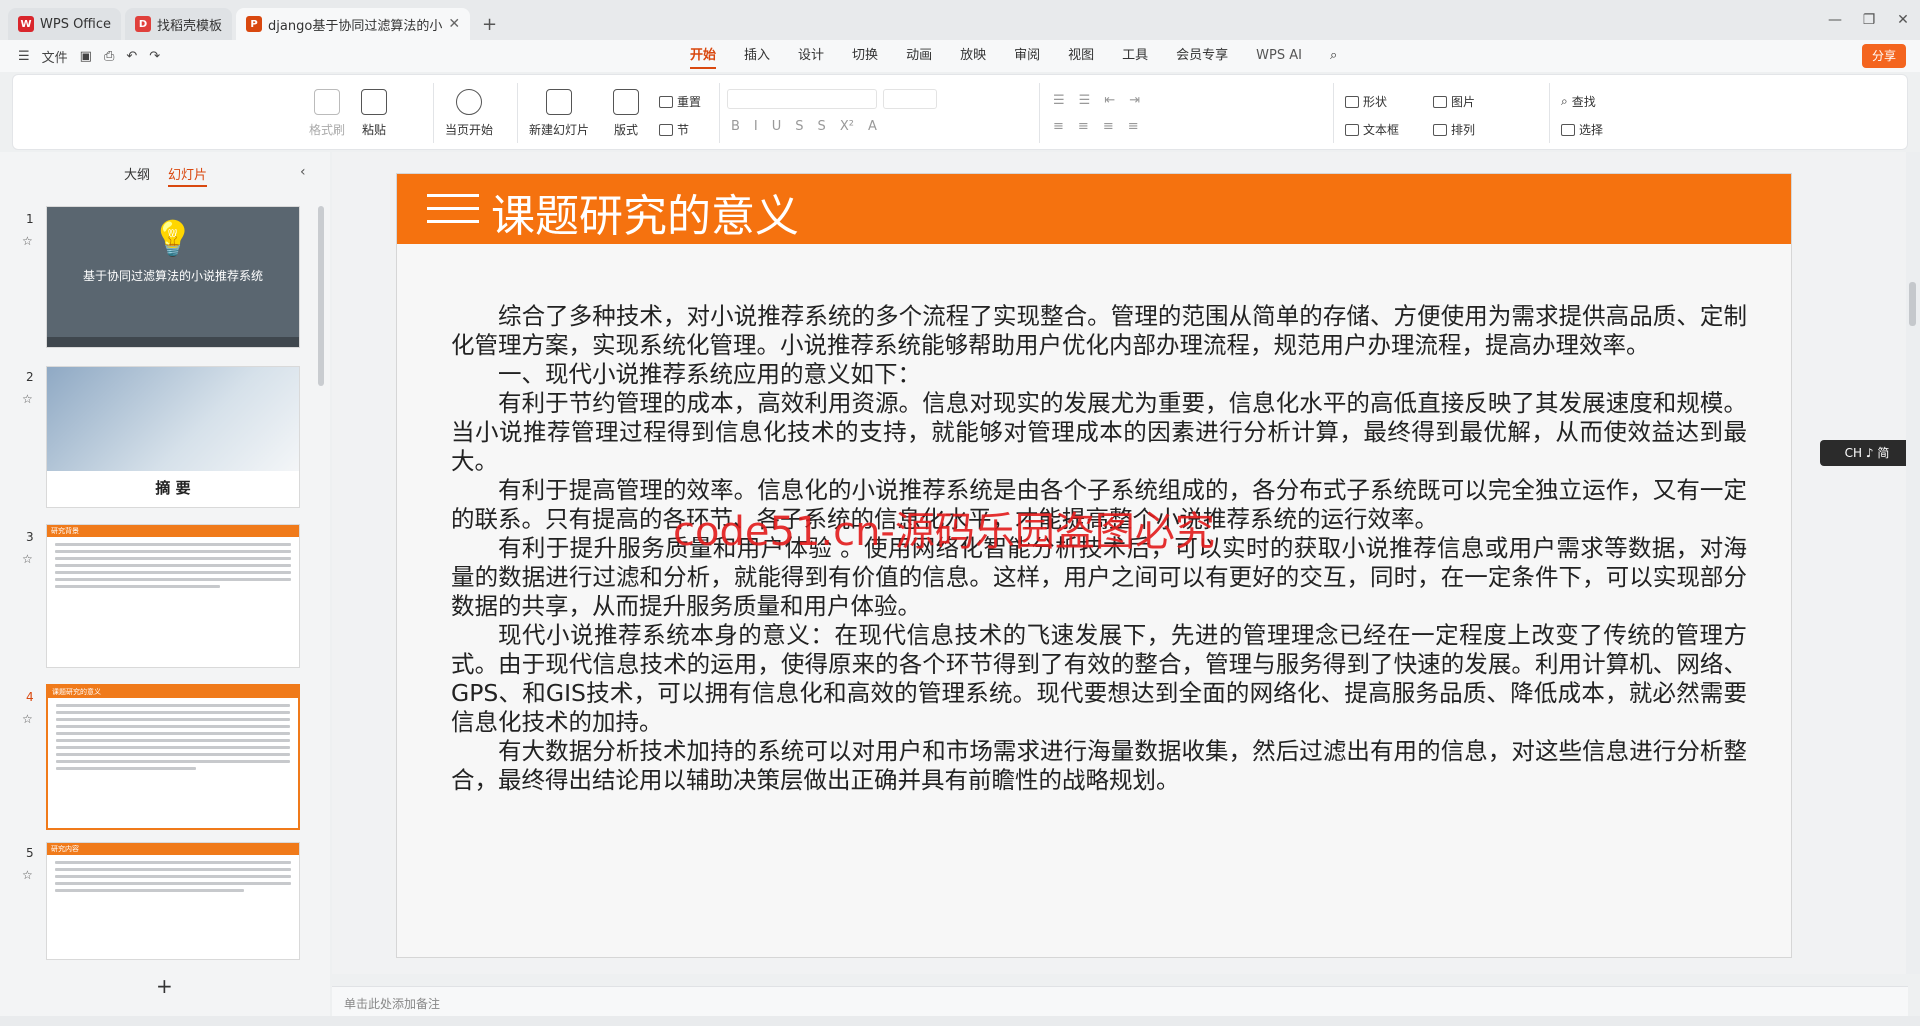  What do you see at coordinates (327, 102) in the screenshot?
I see `brush-icon` at bounding box center [327, 102].